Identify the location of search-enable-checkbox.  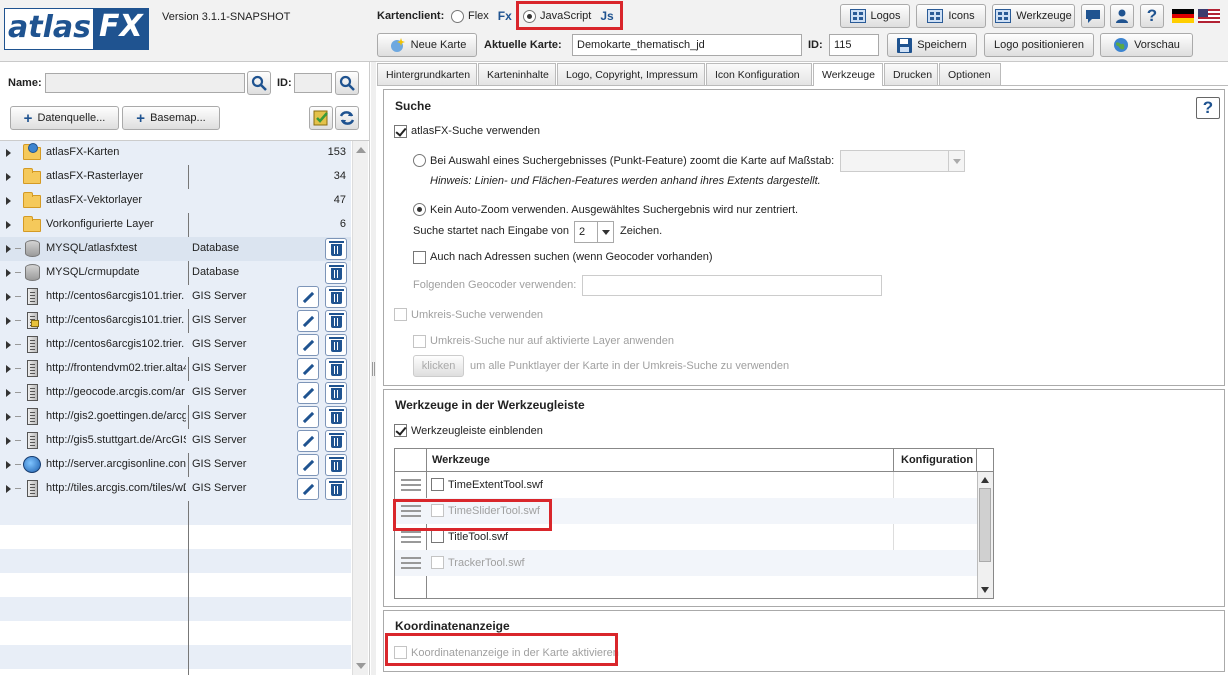
(400, 131).